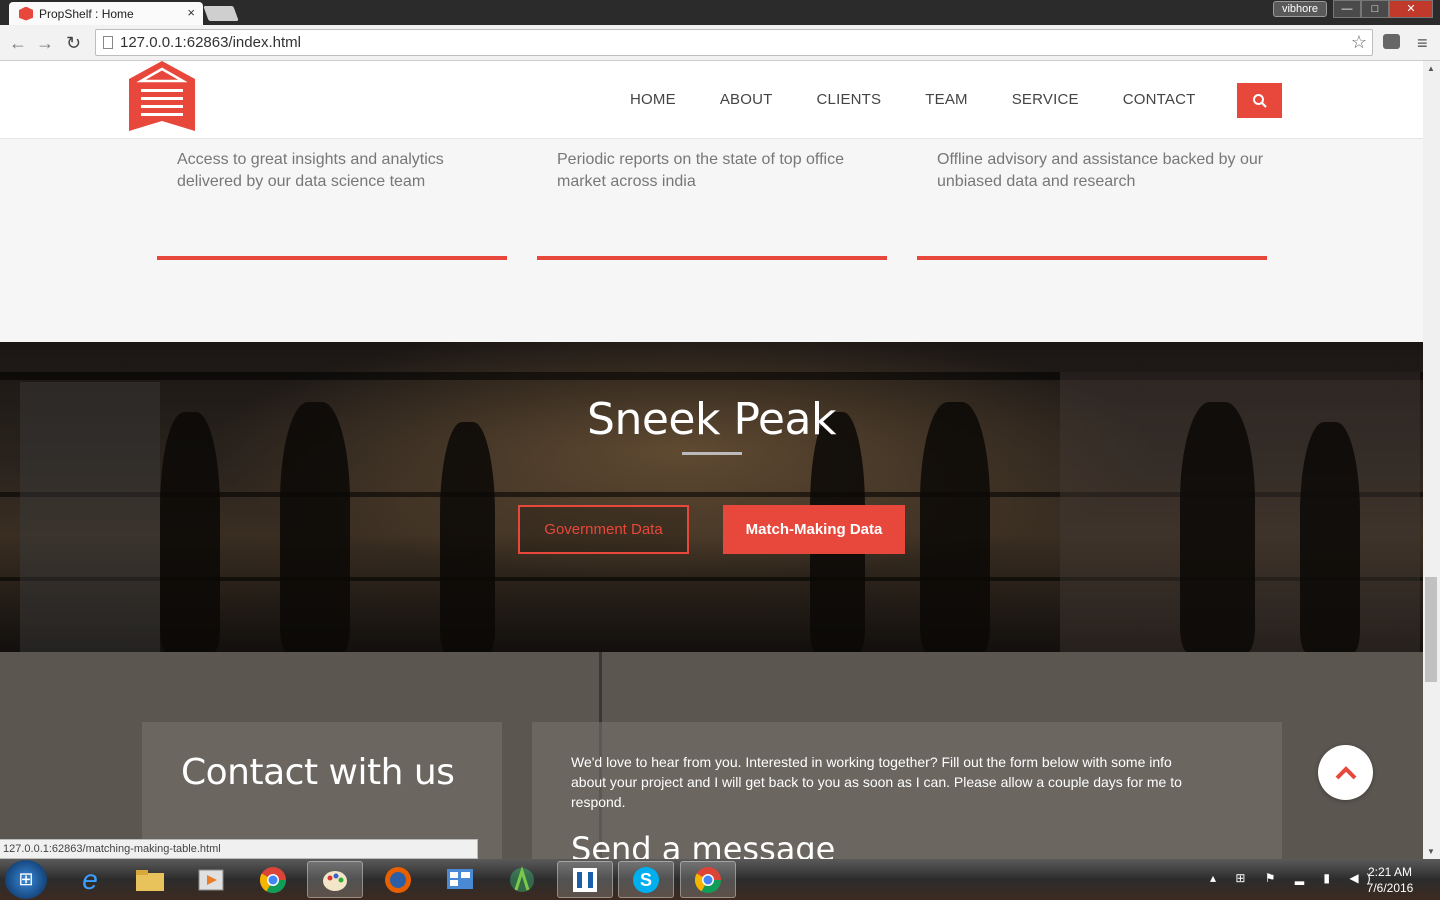 Image resolution: width=1440 pixels, height=900 pixels. I want to click on browser-tab: PropShelf : Home ×, so click(106, 13).